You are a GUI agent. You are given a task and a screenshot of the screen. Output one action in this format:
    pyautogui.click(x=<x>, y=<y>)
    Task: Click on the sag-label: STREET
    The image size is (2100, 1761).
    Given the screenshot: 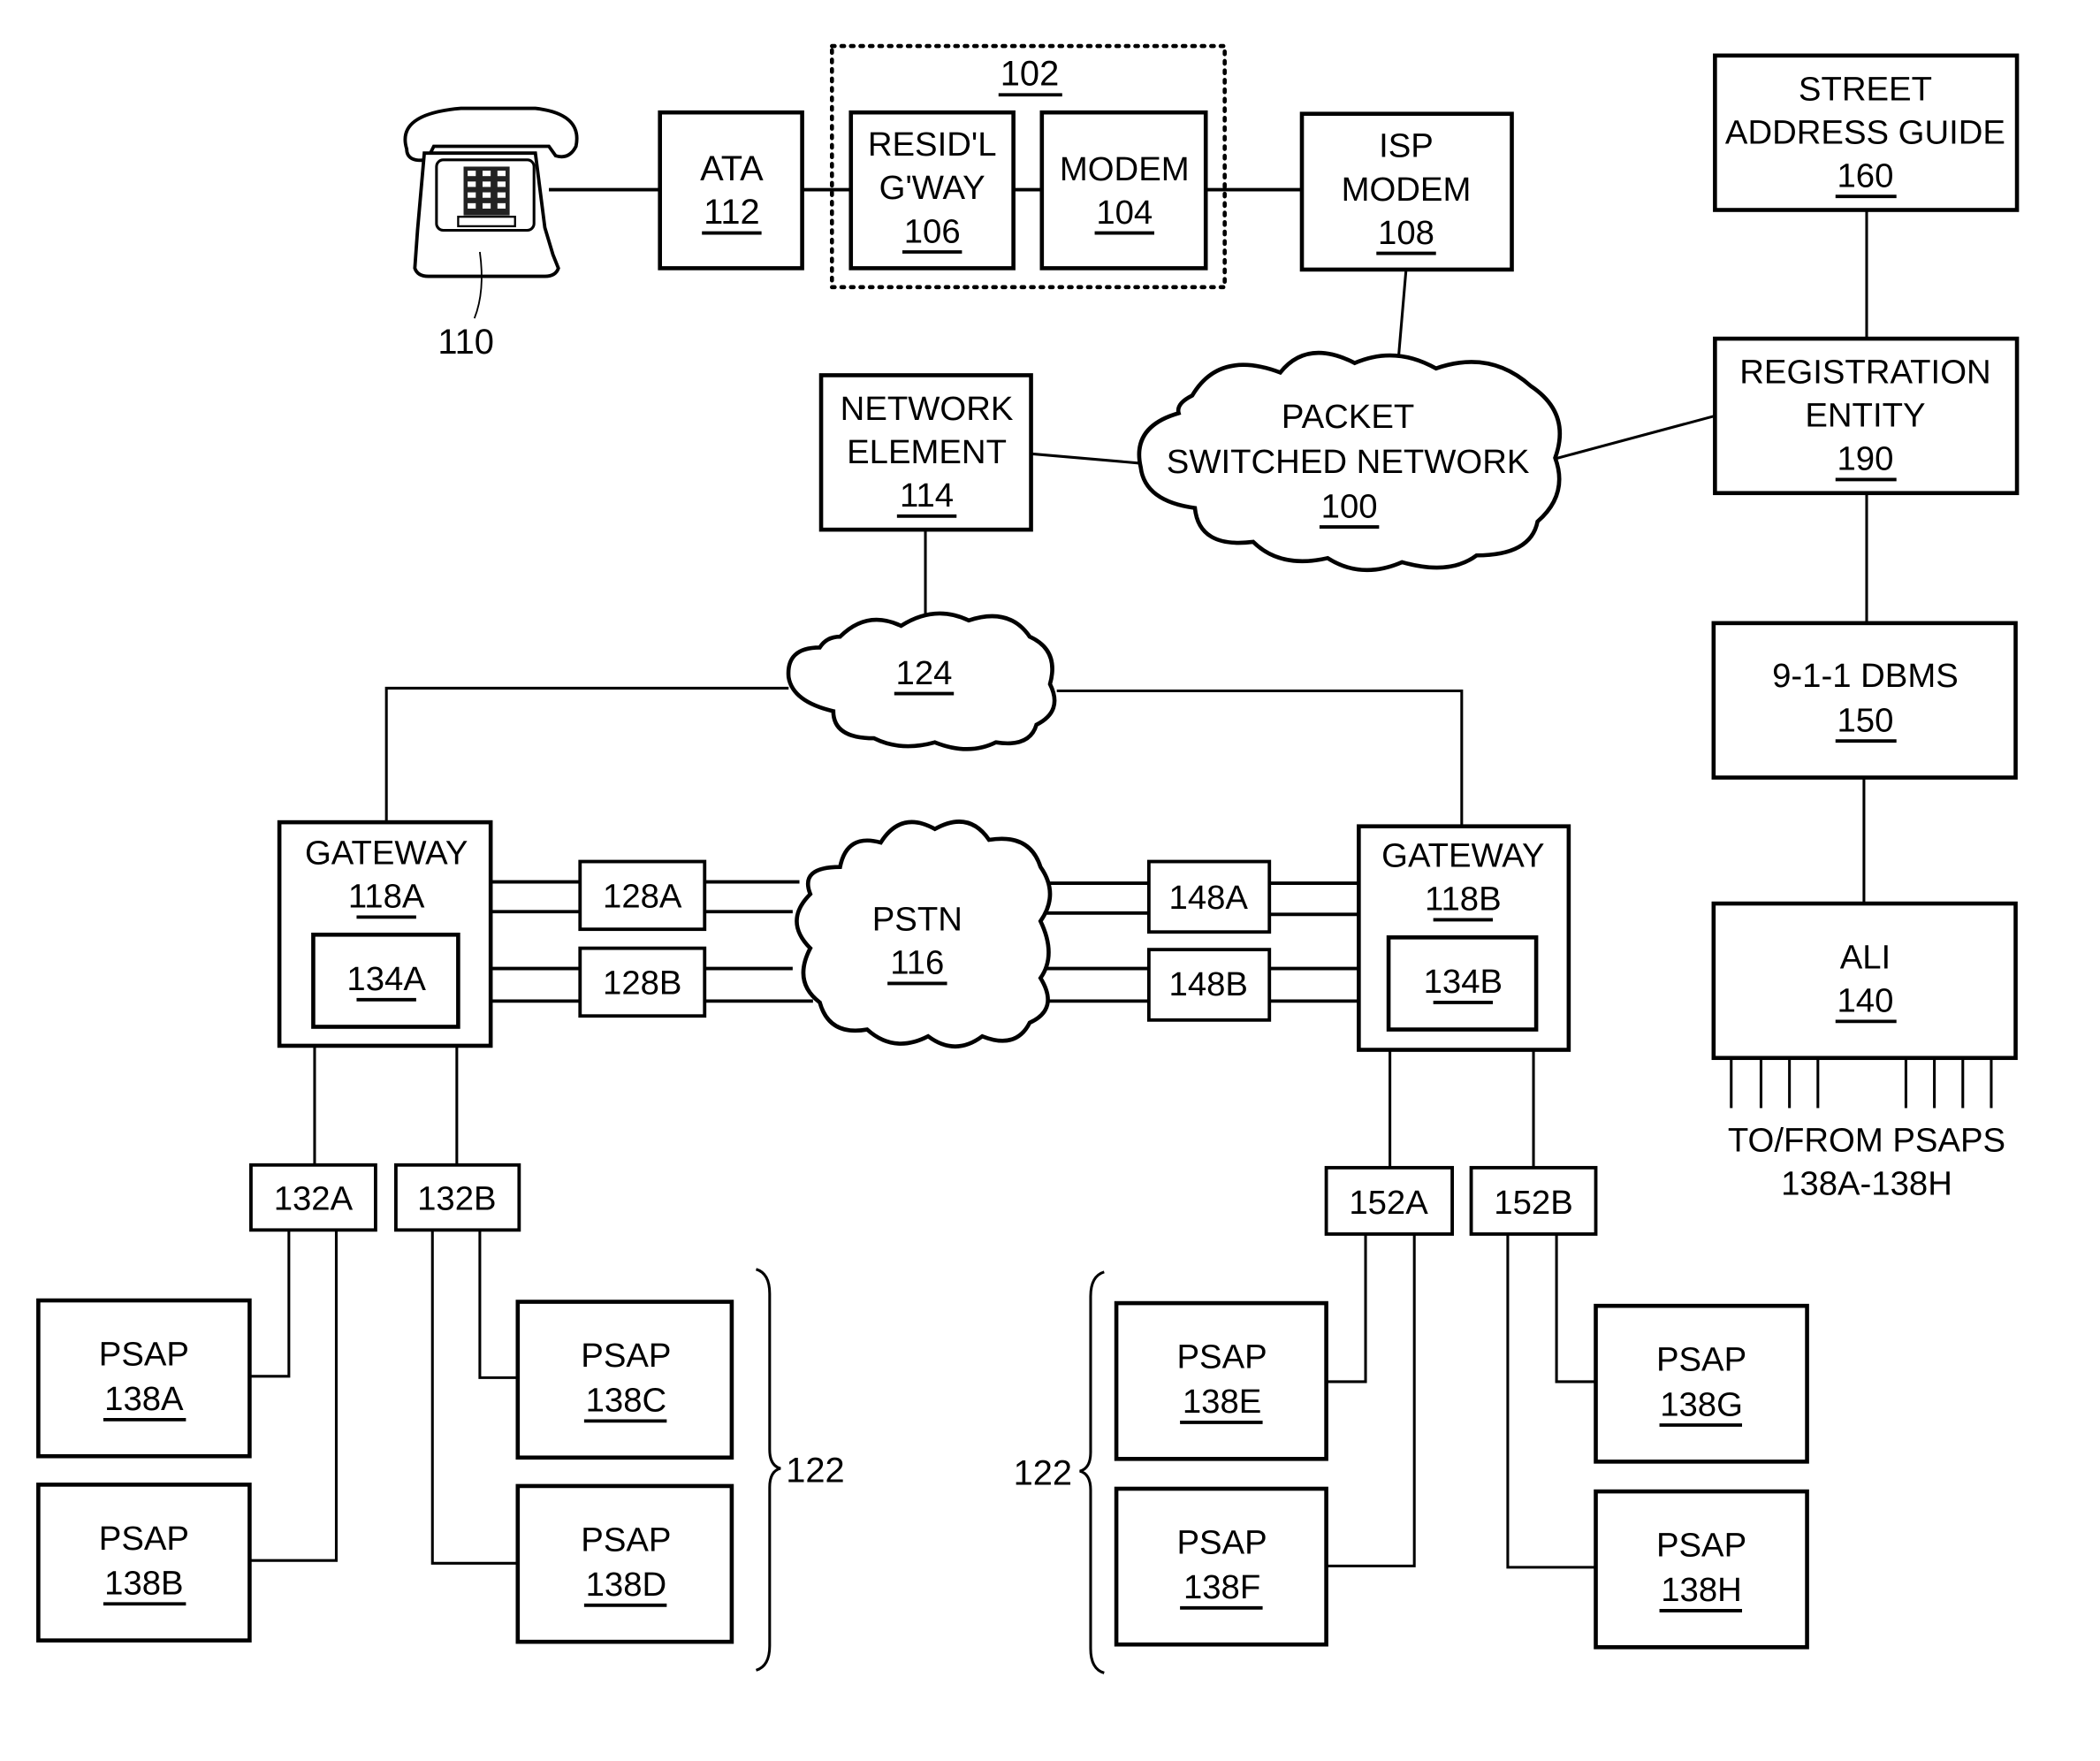 What is the action you would take?
    pyautogui.click(x=1865, y=89)
    